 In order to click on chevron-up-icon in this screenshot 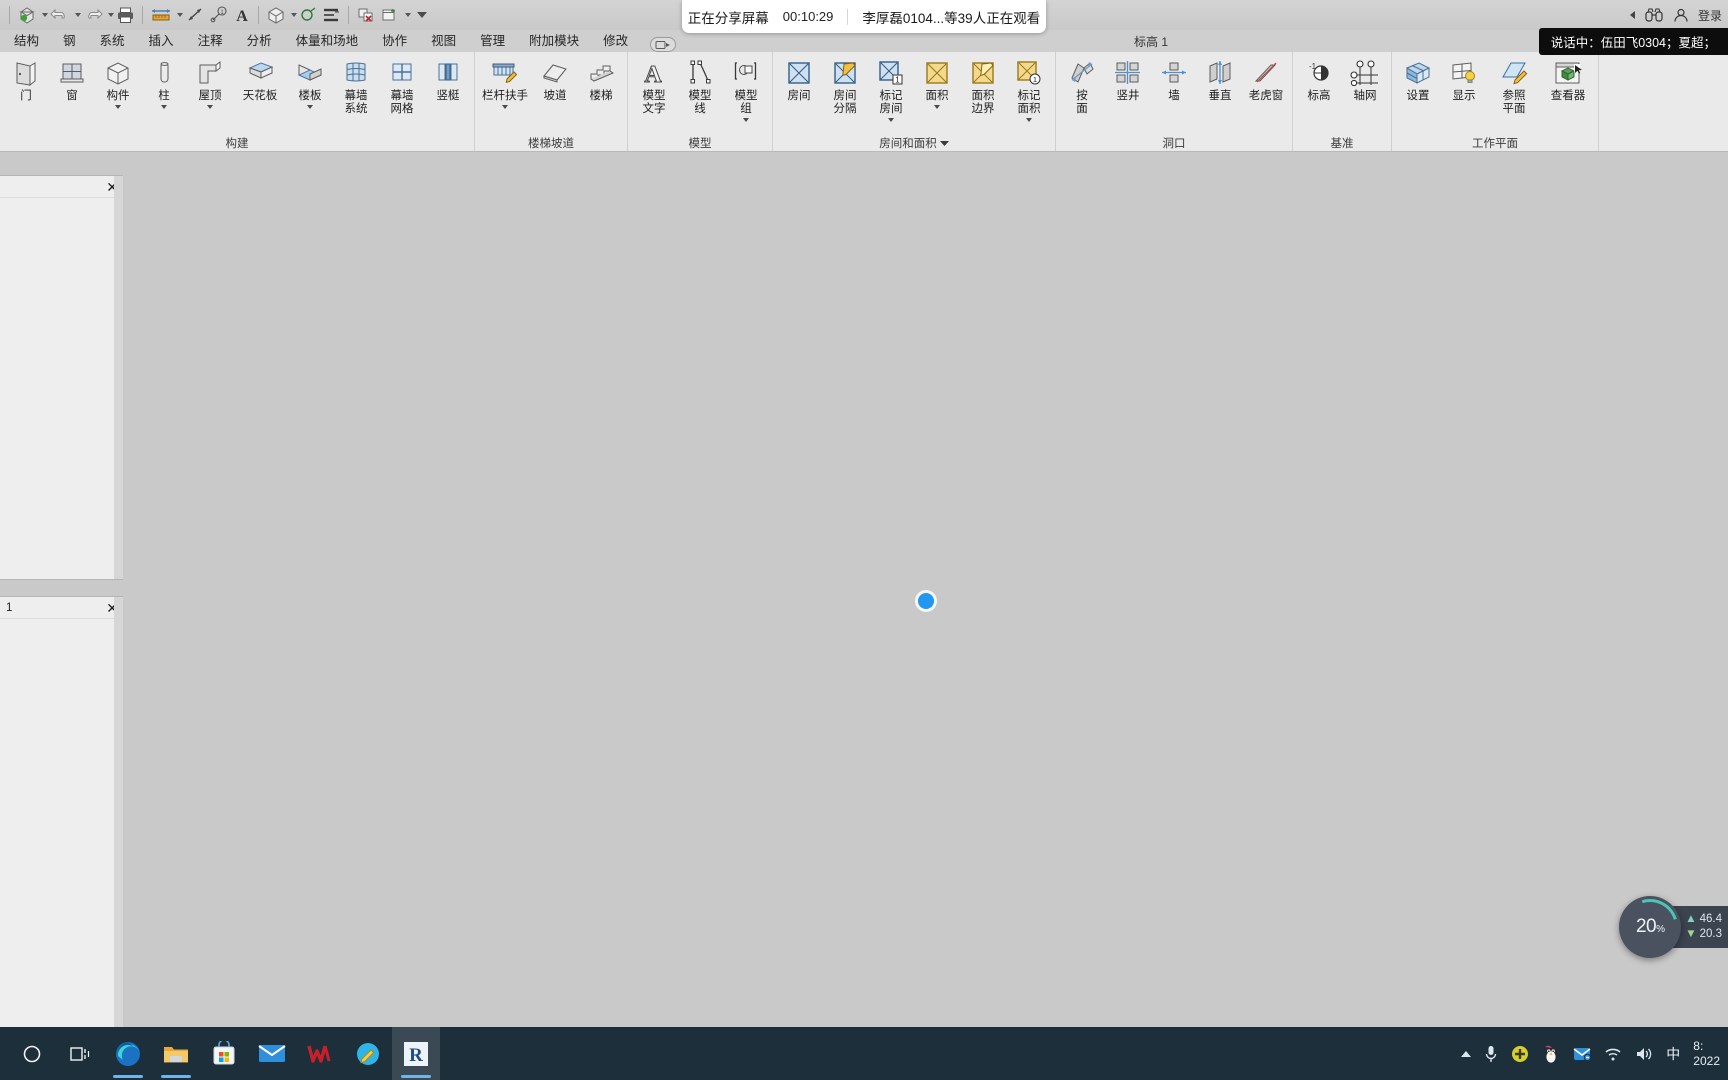, I will do `click(1466, 1053)`.